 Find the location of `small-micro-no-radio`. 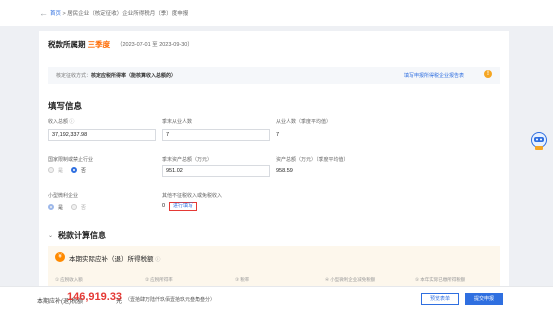

small-micro-no-radio is located at coordinates (74, 207).